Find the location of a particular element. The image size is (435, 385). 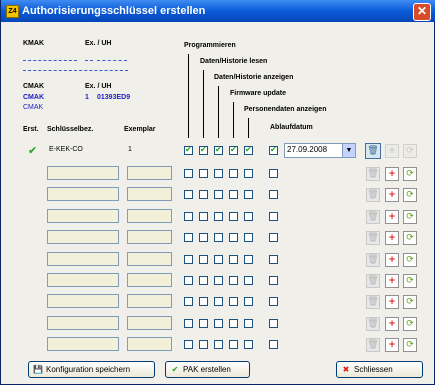

row-5-refresh-icon: ⟳ is located at coordinates (410, 260).